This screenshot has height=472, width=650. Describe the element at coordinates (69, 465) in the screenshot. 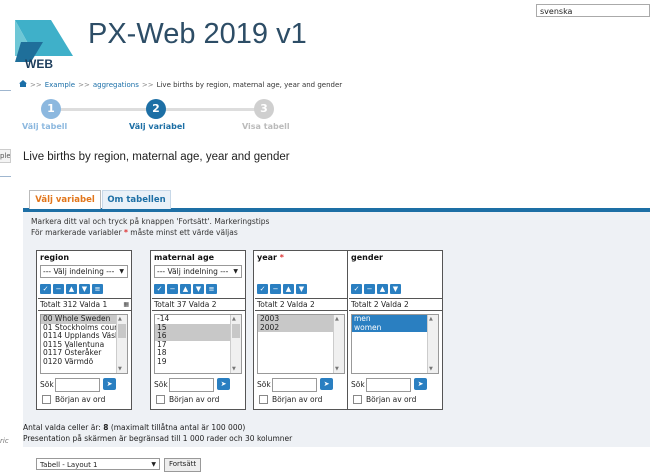

I see `layout-select-value: Tabell - Layout 1` at that location.